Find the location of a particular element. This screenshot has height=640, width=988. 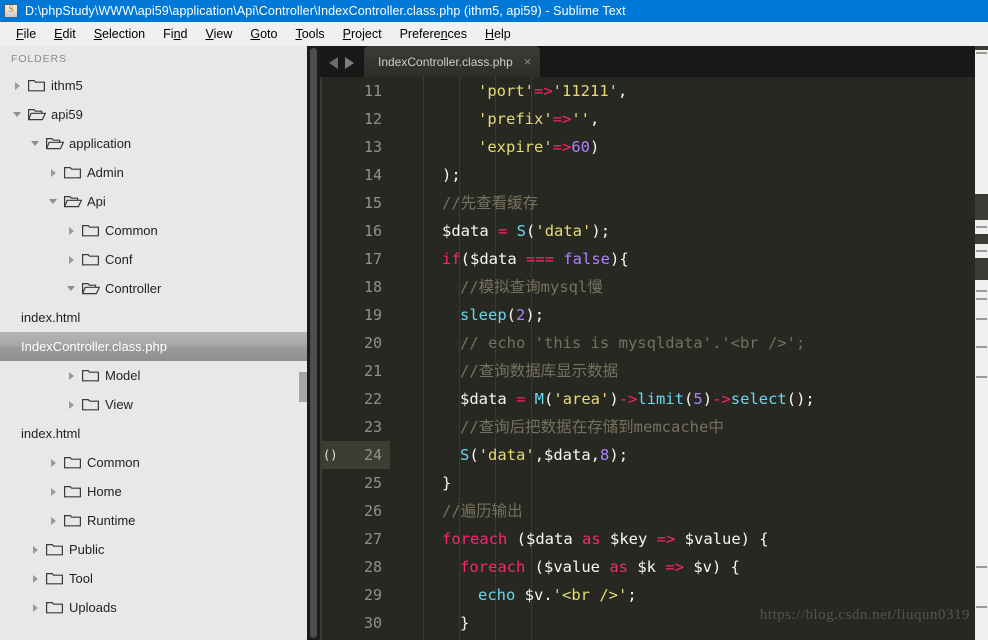

code-line: 12 'prefix'=>'', is located at coordinates (654, 119).